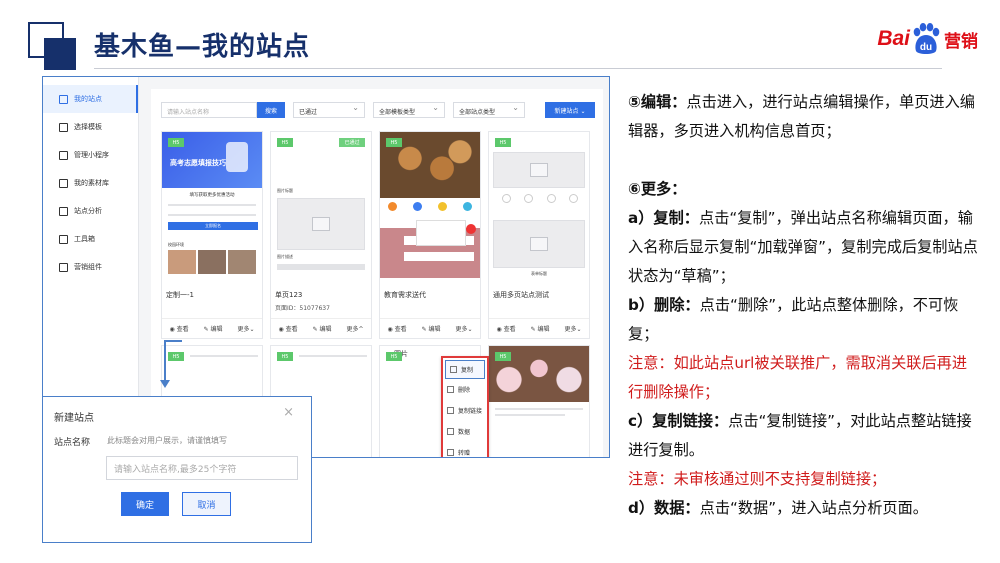 This screenshot has width=1000, height=563. What do you see at coordinates (90, 267) in the screenshot?
I see `sidebar-item-components: 营销组件` at bounding box center [90, 267].